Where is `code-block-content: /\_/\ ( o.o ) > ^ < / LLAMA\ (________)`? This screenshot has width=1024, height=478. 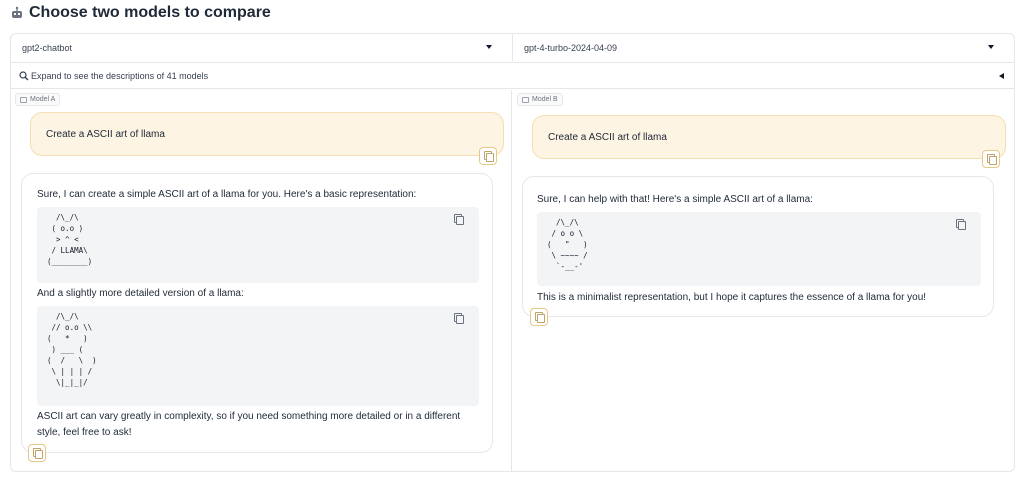
code-block-content: /\_/\ ( o.o ) > ^ < / LLAMA\ (________) is located at coordinates (70, 239).